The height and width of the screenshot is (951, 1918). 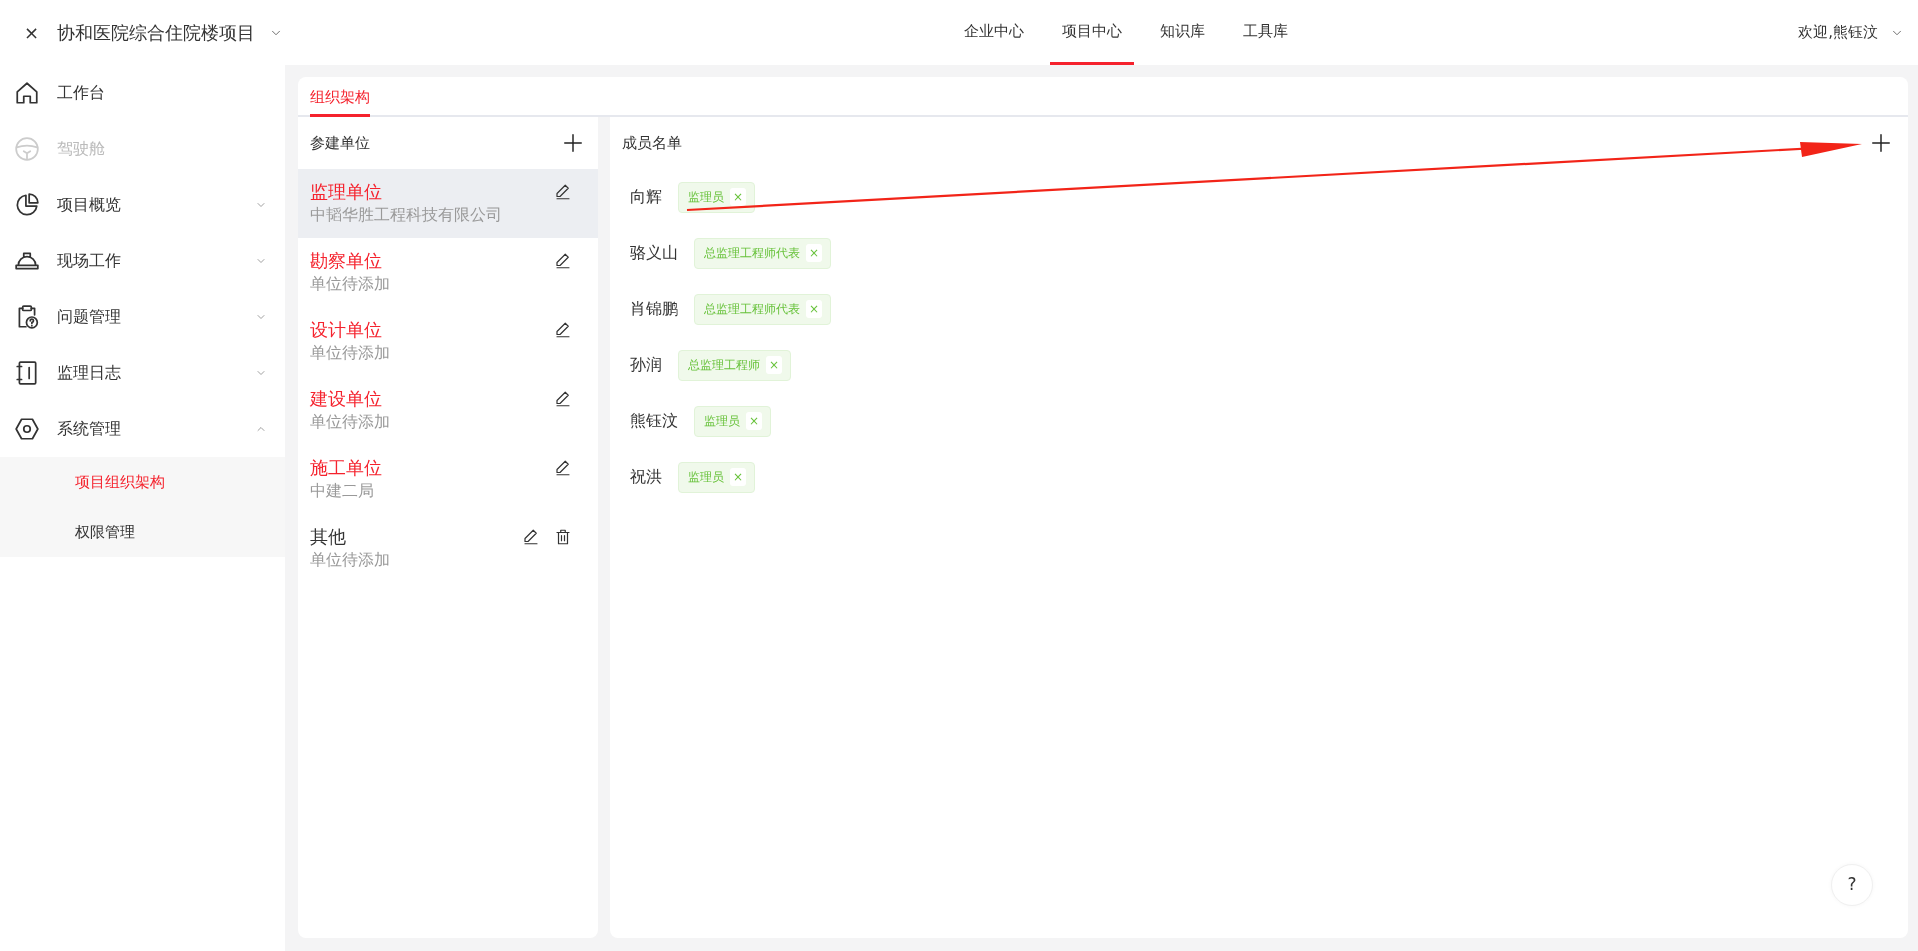 I want to click on pie-chart-icon, so click(x=27, y=205).